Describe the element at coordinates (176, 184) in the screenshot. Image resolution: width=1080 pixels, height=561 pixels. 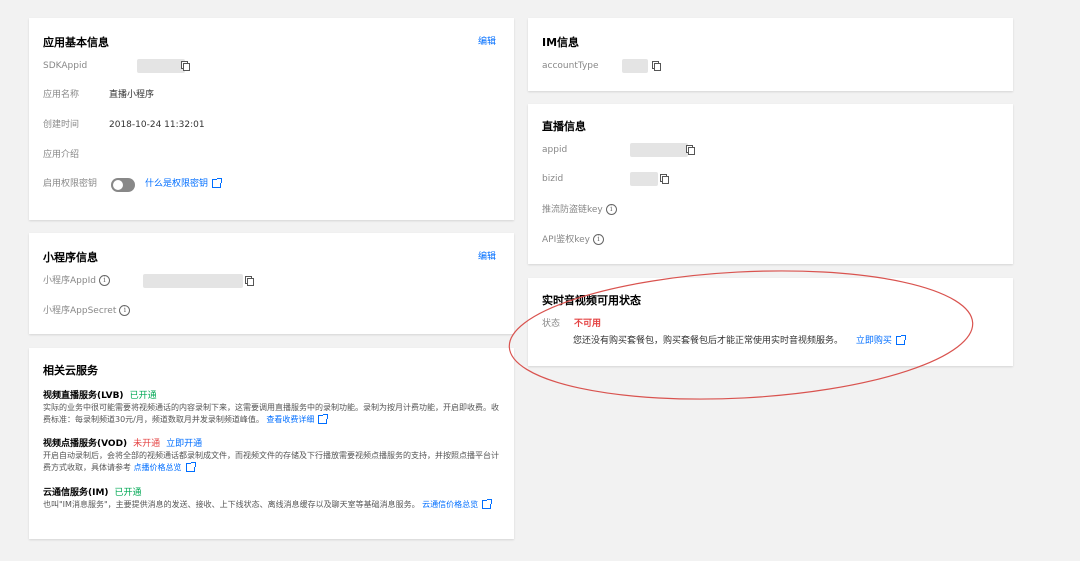
I see `permission-key-help-text: 什么是权限密钥` at that location.